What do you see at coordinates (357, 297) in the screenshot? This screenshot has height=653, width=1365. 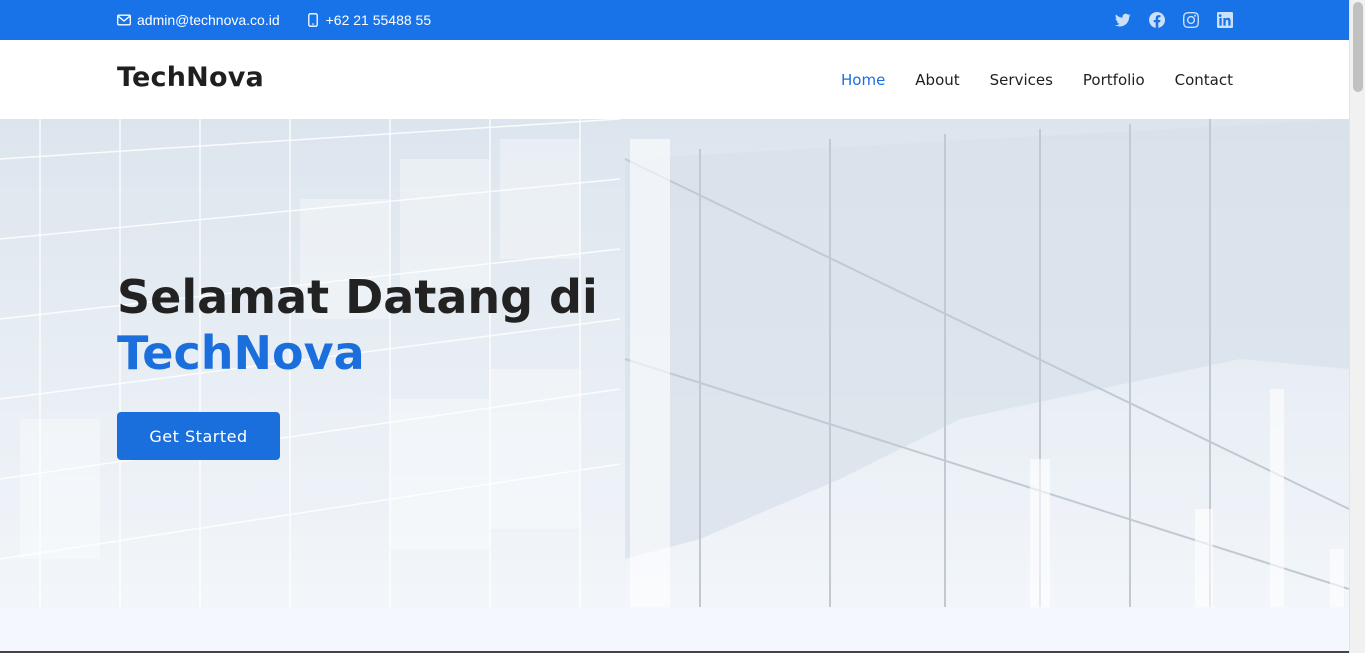 I see `hero-title-line1: Selamat Datang di` at bounding box center [357, 297].